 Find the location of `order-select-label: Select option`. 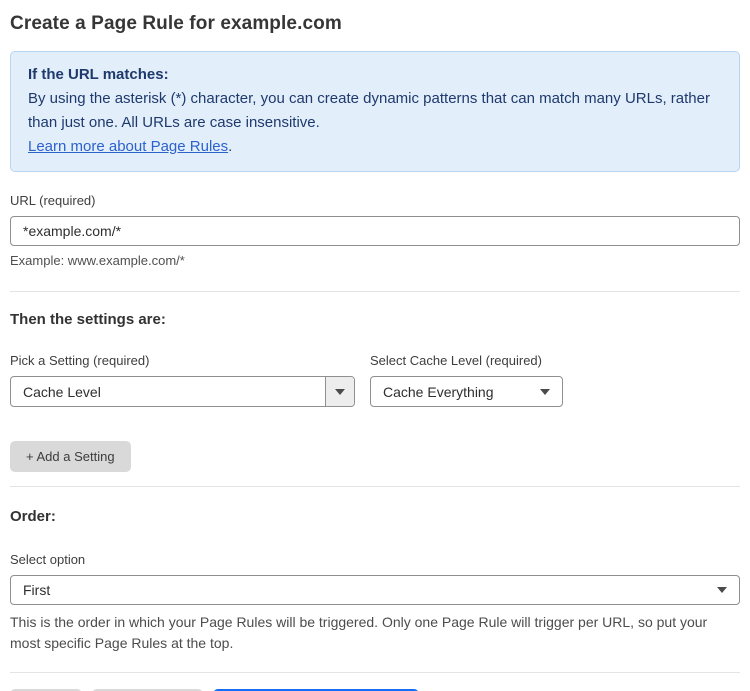

order-select-label: Select option is located at coordinates (48, 559).